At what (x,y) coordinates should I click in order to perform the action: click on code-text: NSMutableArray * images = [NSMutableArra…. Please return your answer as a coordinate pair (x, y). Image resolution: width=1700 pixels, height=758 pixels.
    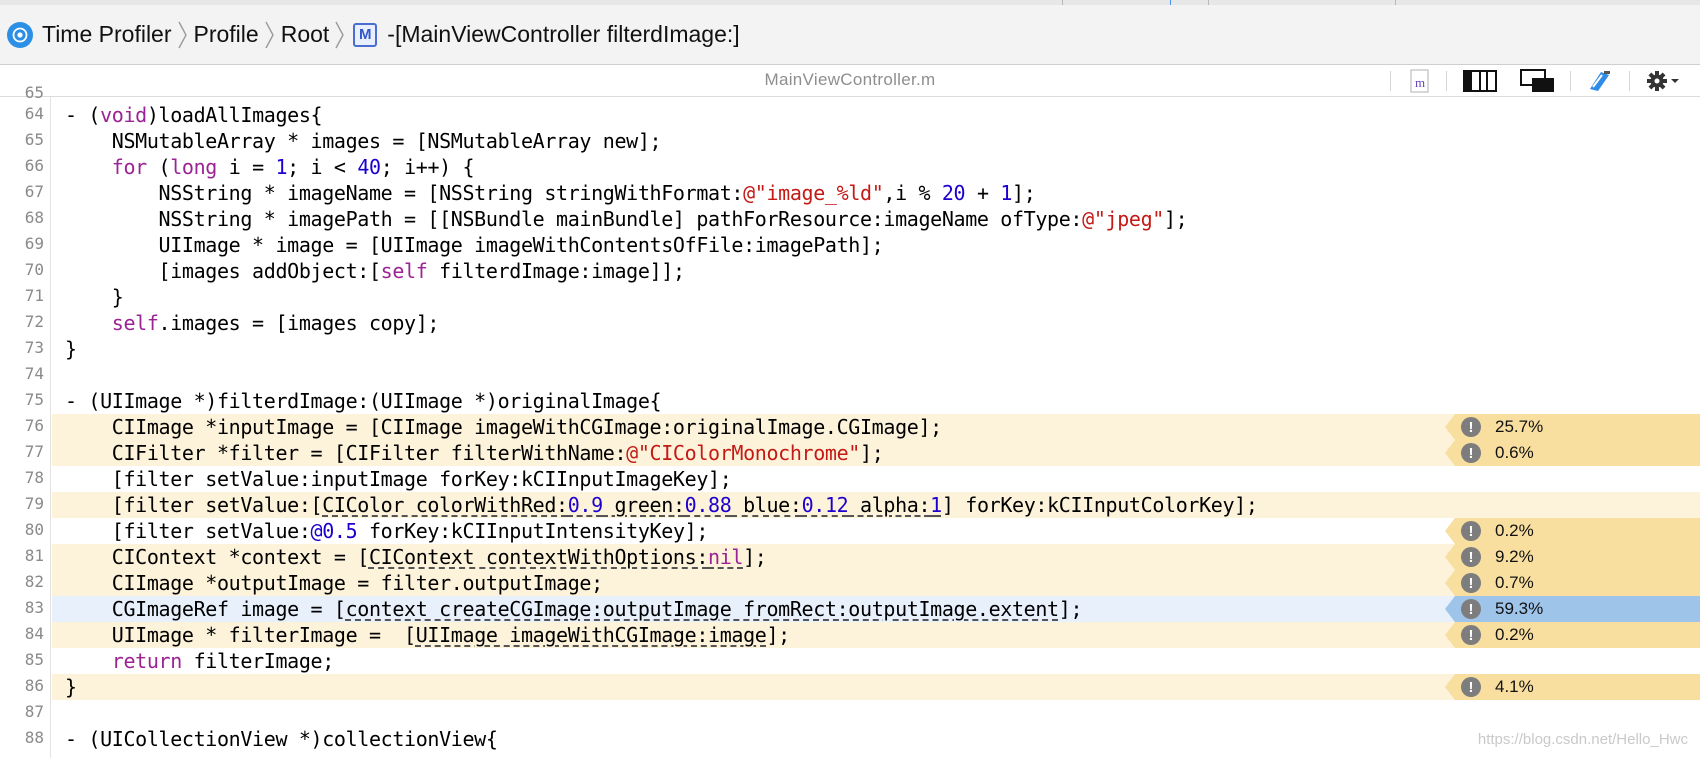
    Looking at the image, I should click on (363, 141).